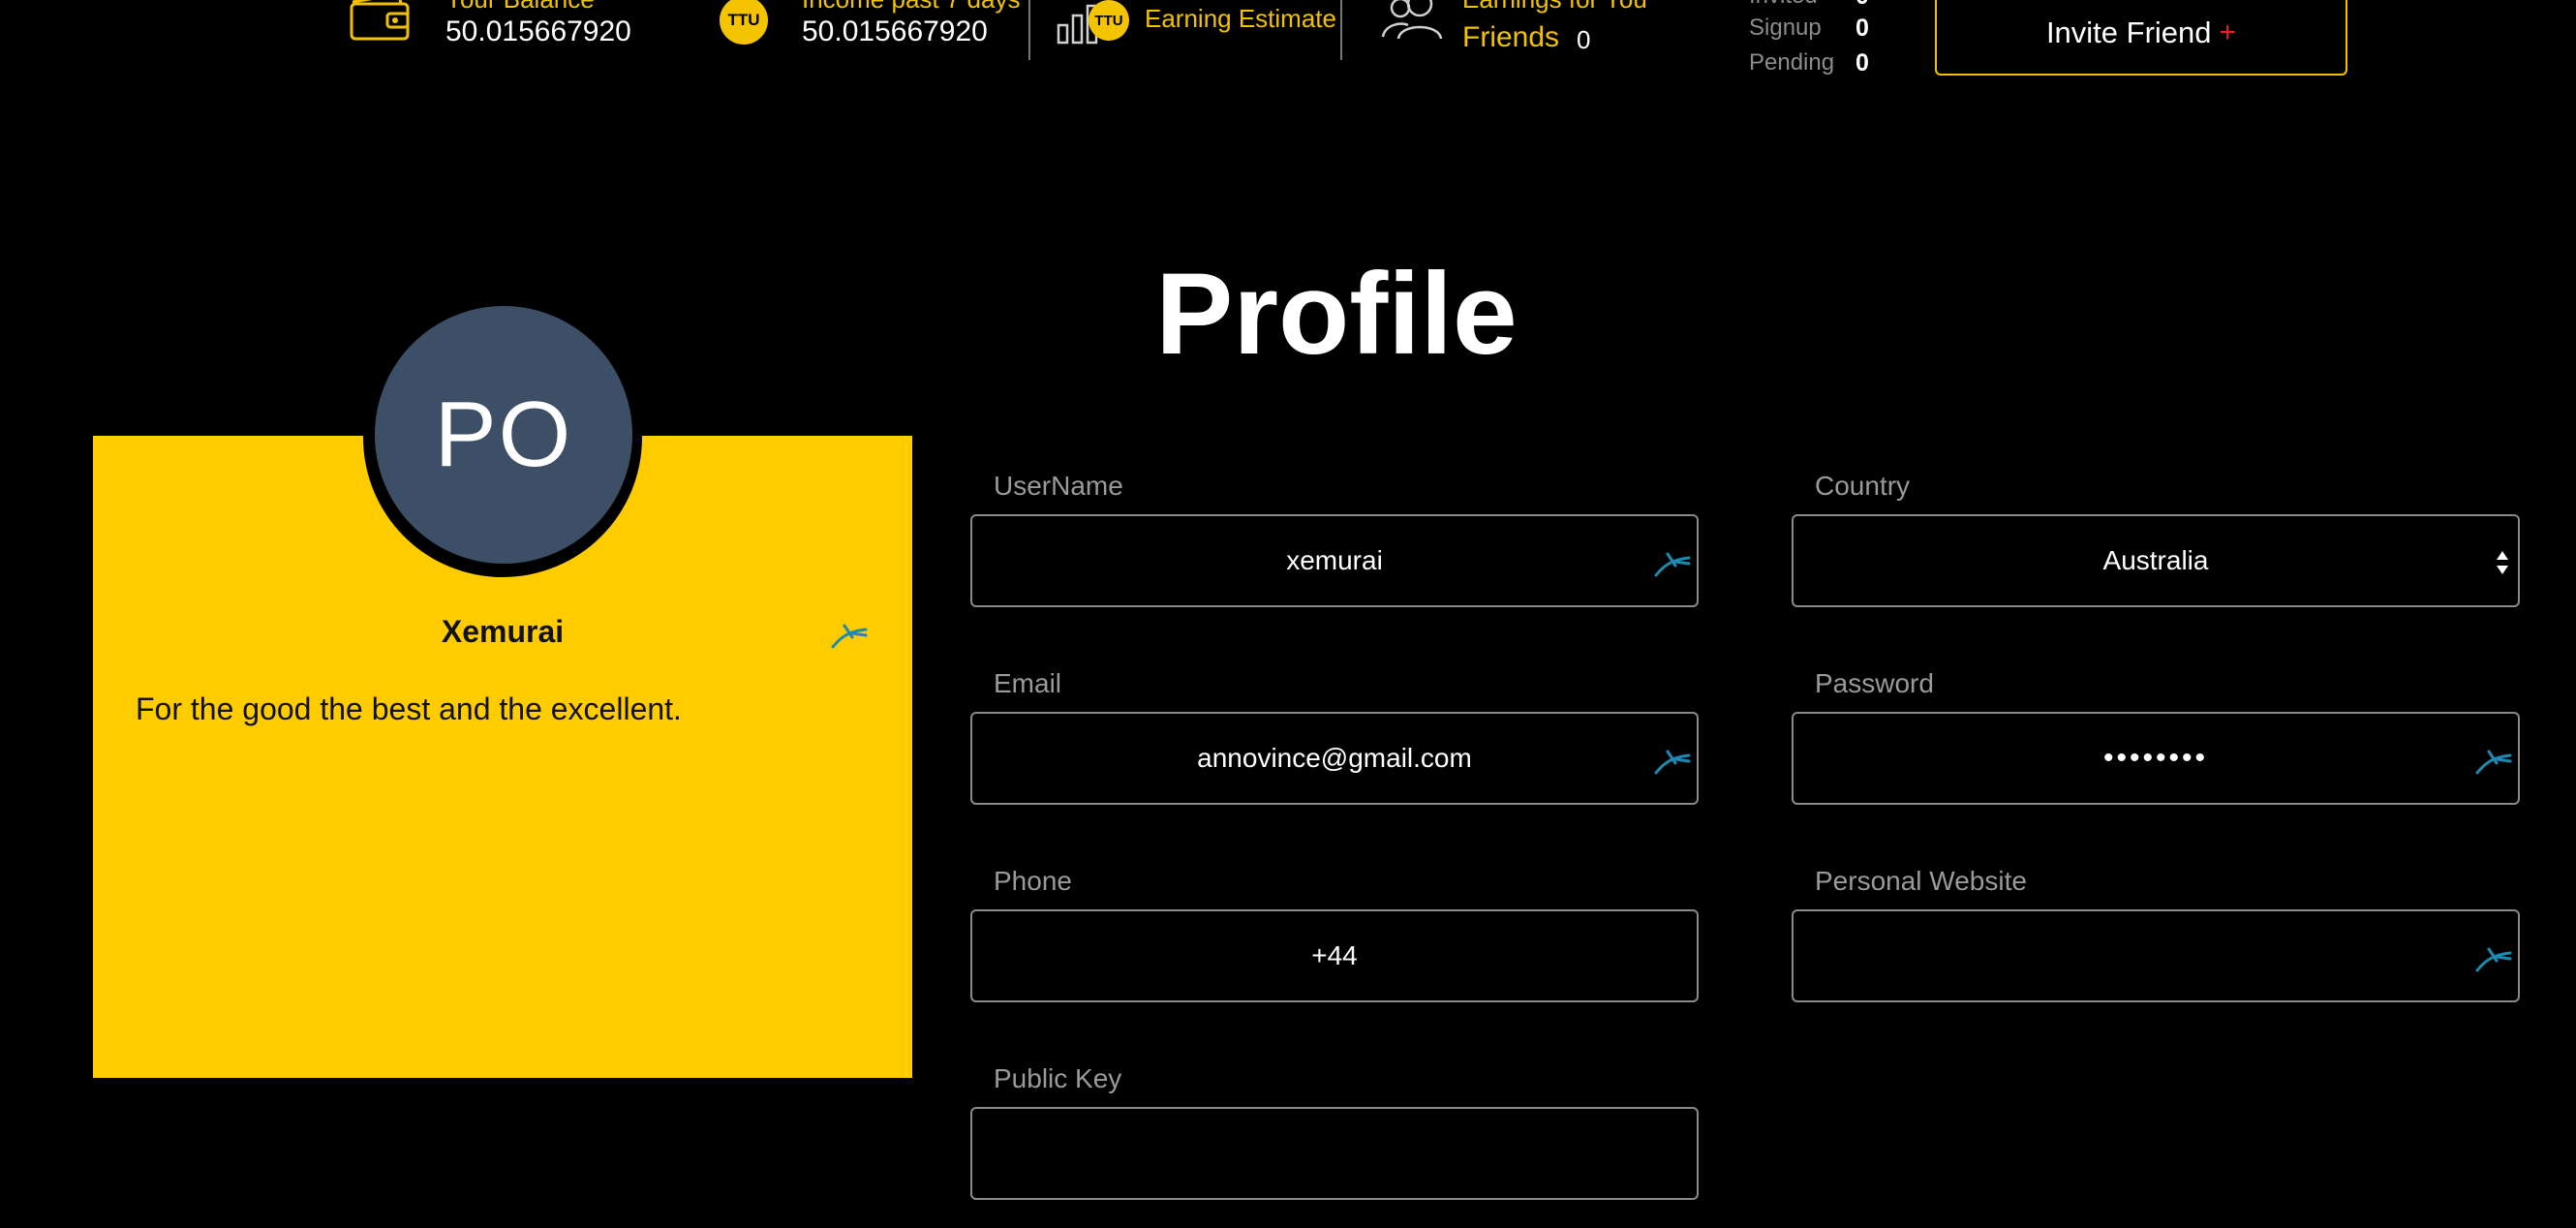  What do you see at coordinates (503, 435) in the screenshot?
I see `avatar: PO` at bounding box center [503, 435].